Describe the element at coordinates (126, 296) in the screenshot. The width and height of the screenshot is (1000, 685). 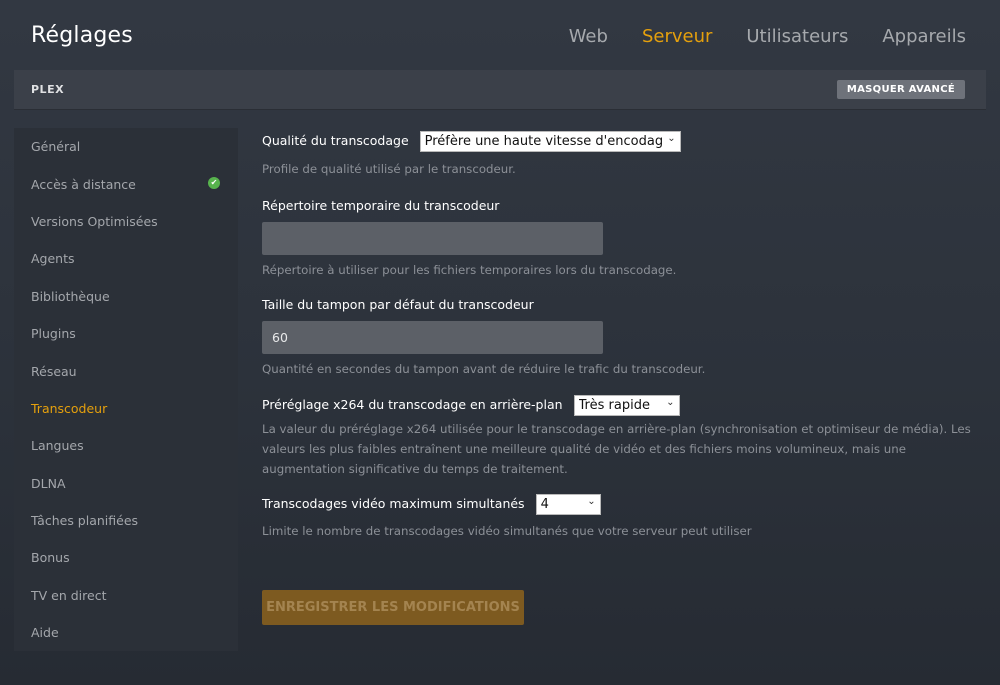
I see `sidebar-item-library: Bibliothèque` at that location.